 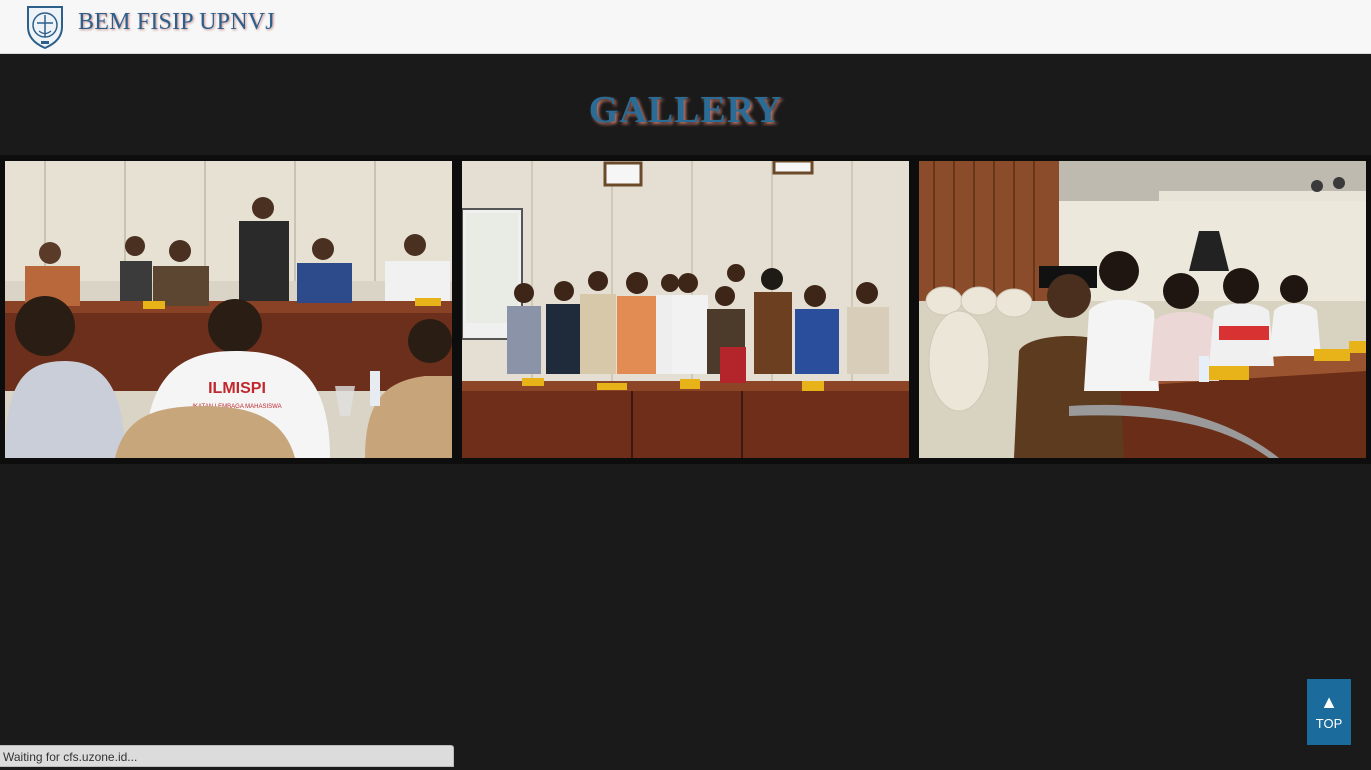 What do you see at coordinates (685, 27) in the screenshot?
I see `navbar: BEM FISIP UPNVJ` at bounding box center [685, 27].